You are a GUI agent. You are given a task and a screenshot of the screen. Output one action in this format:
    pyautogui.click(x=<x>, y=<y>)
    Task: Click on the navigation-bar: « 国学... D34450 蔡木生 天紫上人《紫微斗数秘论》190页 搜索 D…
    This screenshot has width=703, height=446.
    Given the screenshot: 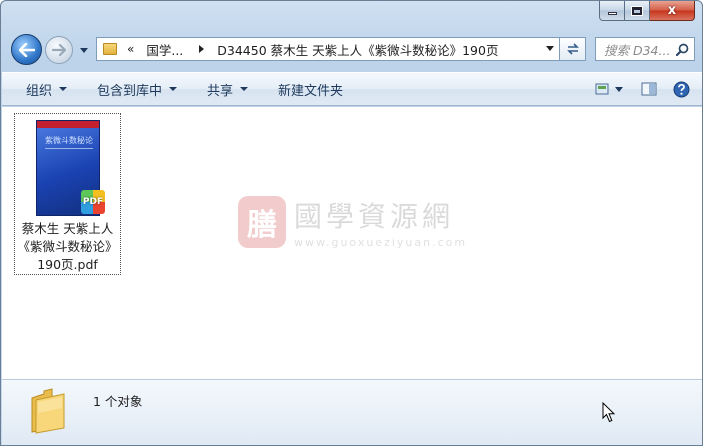 What is the action you would take?
    pyautogui.click(x=351, y=50)
    